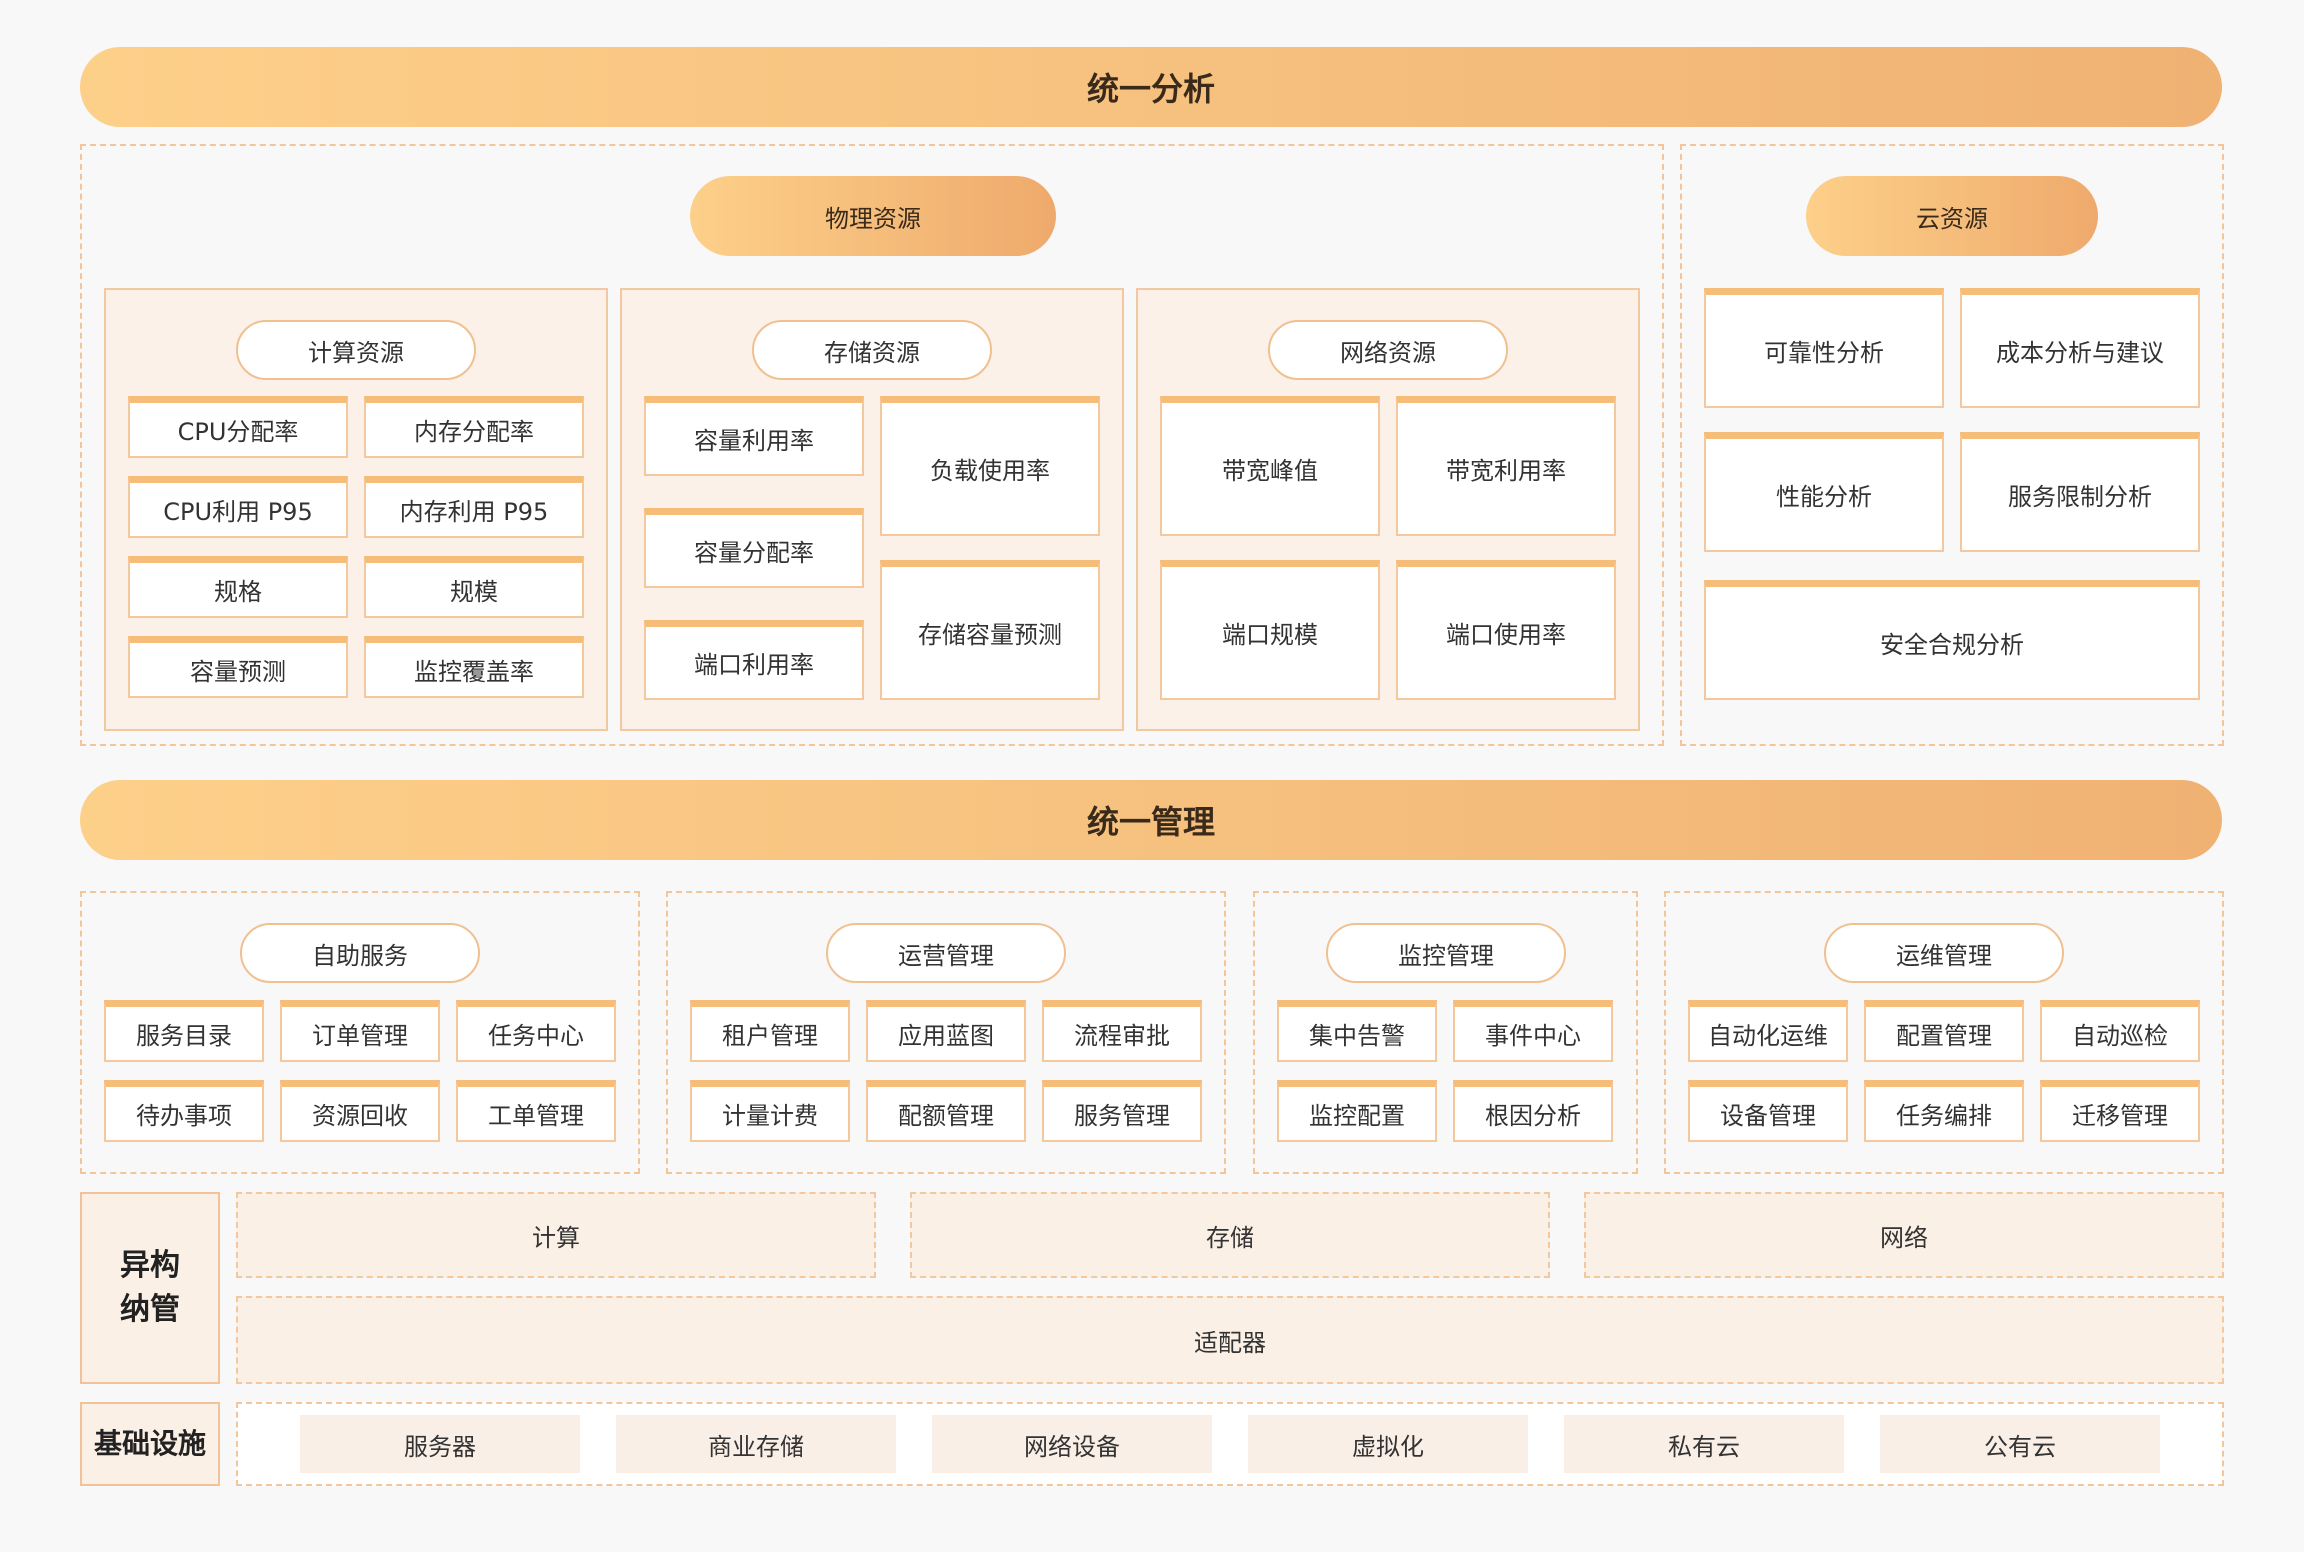  What do you see at coordinates (1506, 466) in the screenshot?
I see `metric-card: 带宽利用率` at bounding box center [1506, 466].